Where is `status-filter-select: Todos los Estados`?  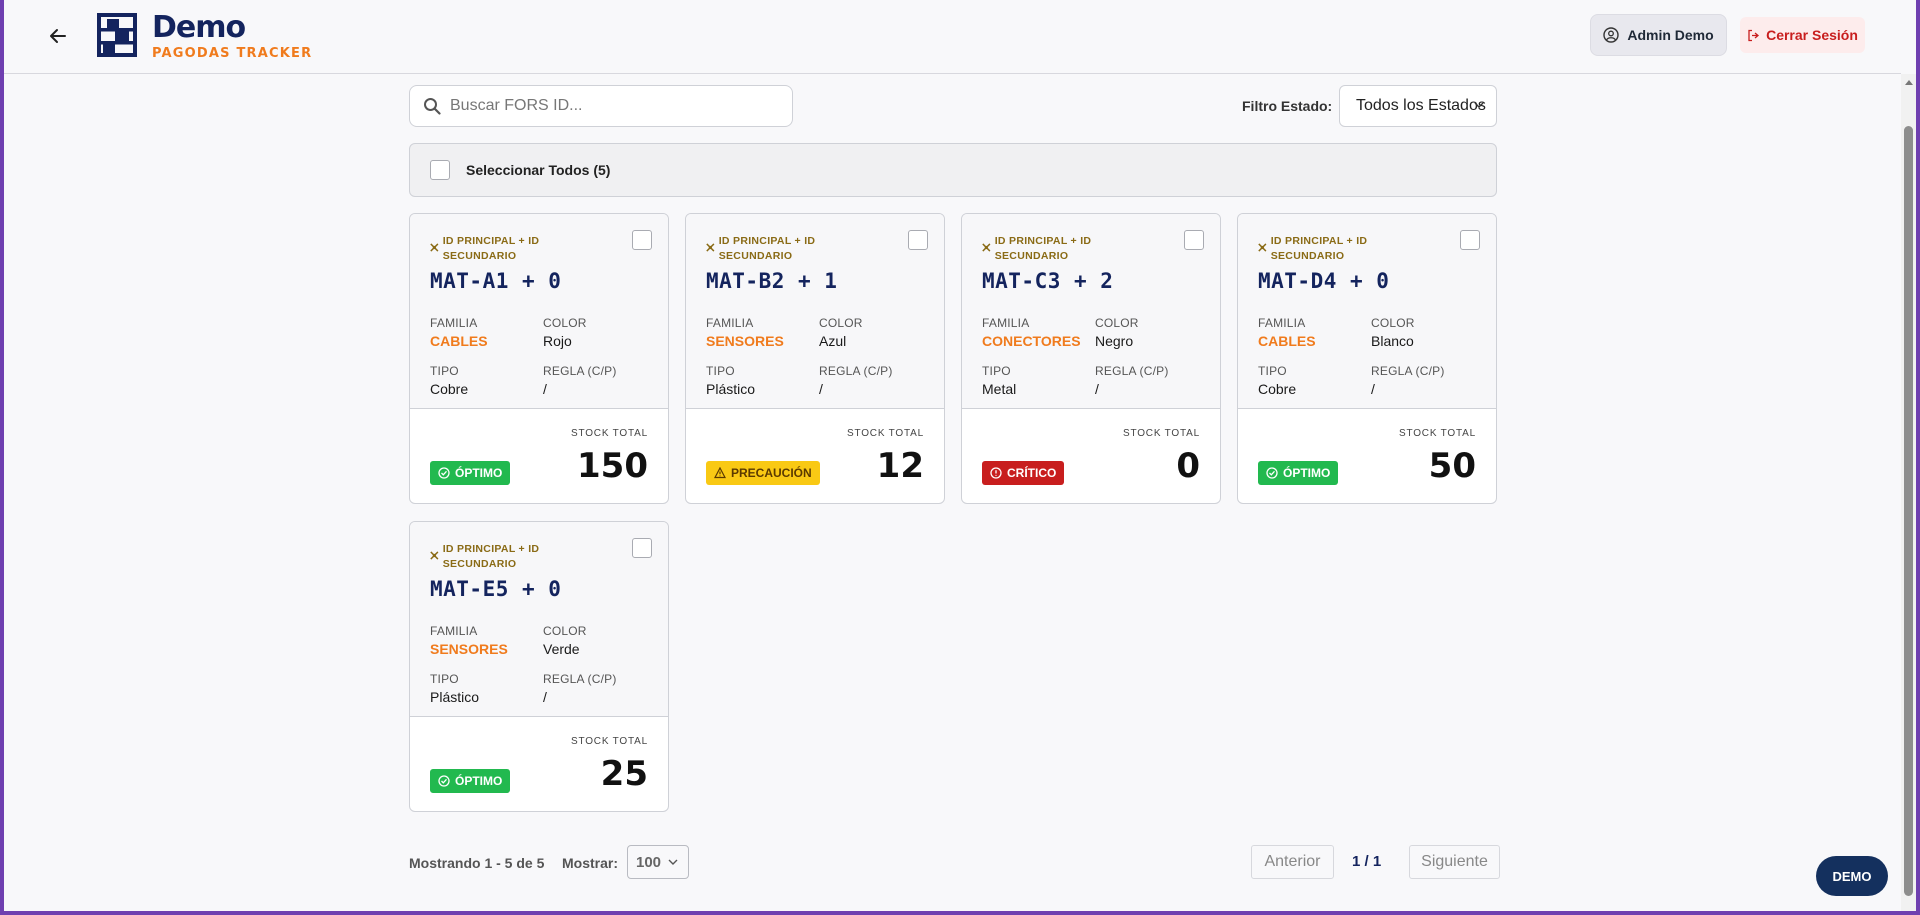 status-filter-select: Todos los Estados is located at coordinates (1418, 106).